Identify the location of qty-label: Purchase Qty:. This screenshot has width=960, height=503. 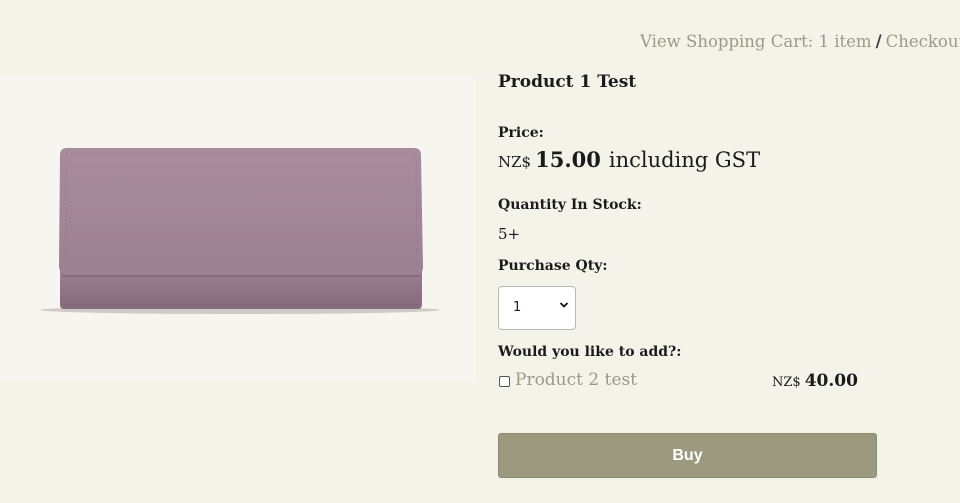
(553, 266).